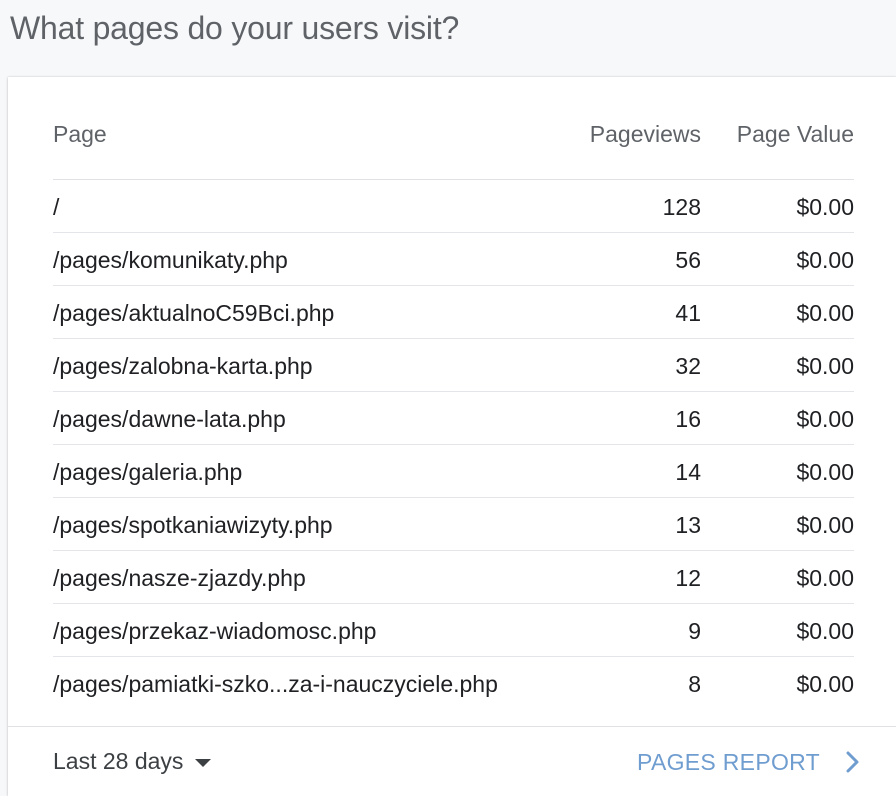  I want to click on row-page: /pages/spotkaniawizyty.php, so click(193, 525).